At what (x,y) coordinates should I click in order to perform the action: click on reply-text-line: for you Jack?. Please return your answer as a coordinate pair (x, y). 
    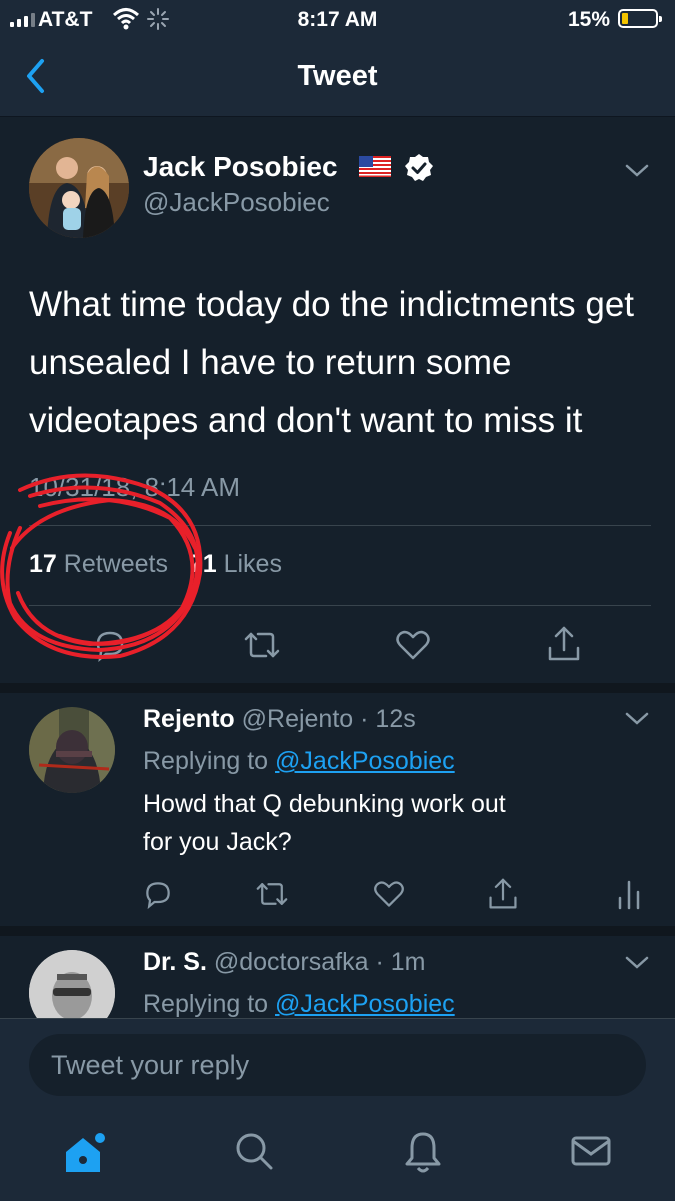
    Looking at the image, I should click on (217, 842).